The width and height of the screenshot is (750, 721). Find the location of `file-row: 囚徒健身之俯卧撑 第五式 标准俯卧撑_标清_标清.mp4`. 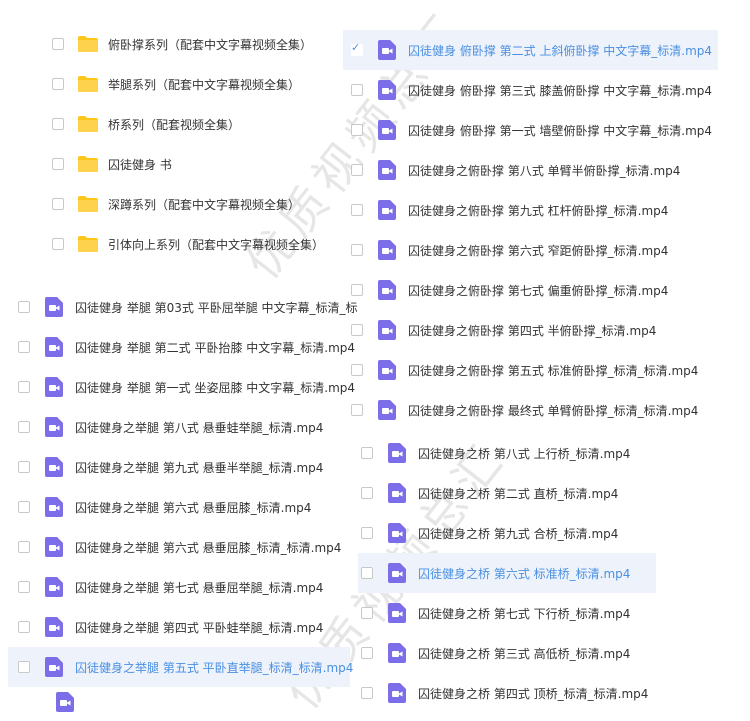

file-row: 囚徒健身之俯卧撑 第五式 标准俯卧撑_标清_标清.mp4 is located at coordinates (530, 370).